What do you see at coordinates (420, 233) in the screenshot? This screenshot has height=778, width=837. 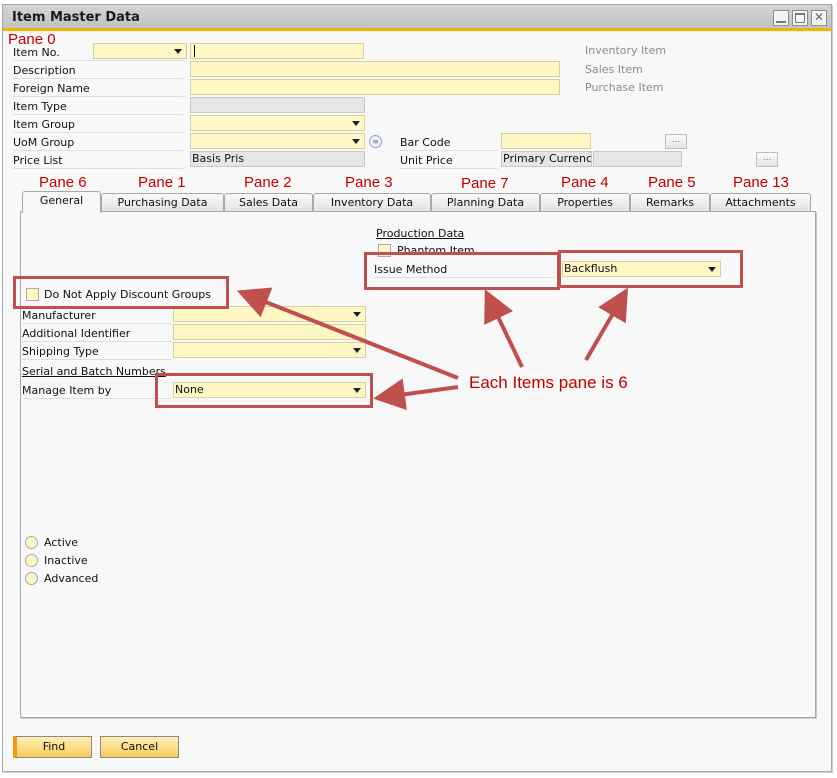 I see `production-data-heading: Production Data` at bounding box center [420, 233].